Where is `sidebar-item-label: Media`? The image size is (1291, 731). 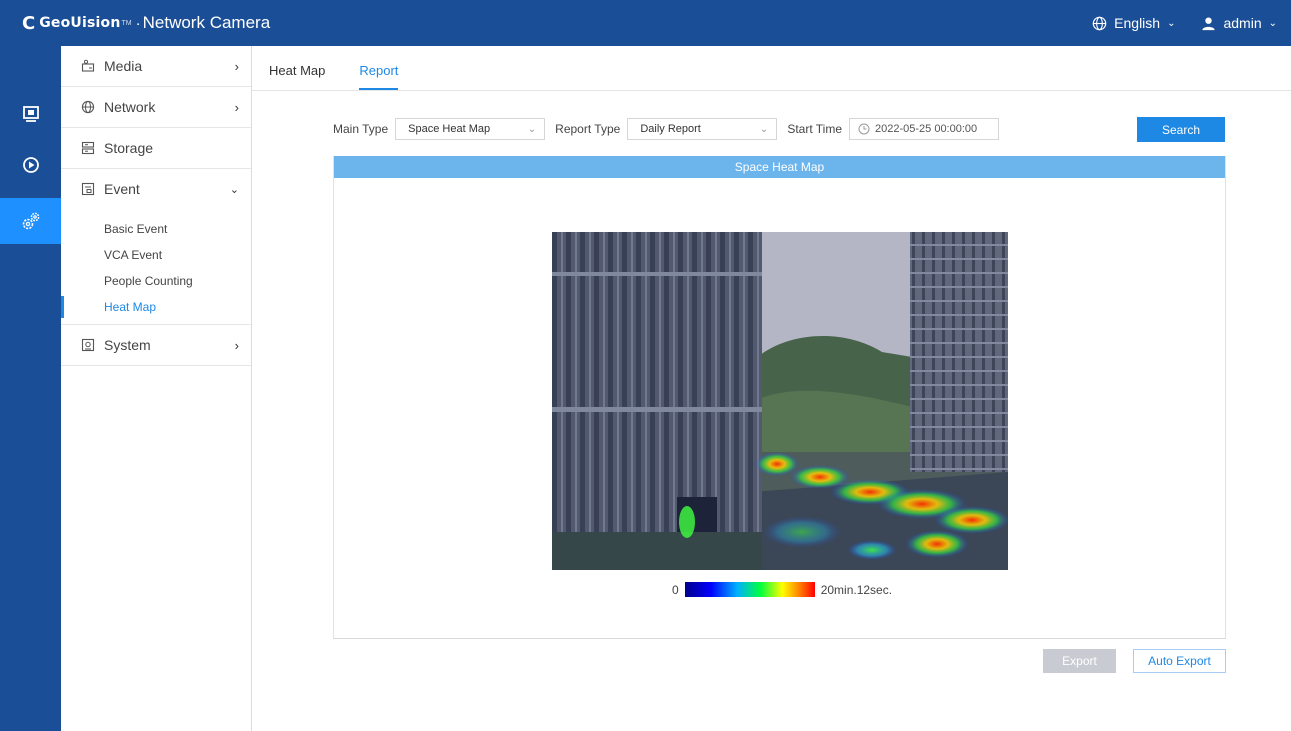
sidebar-item-label: Media is located at coordinates (123, 66).